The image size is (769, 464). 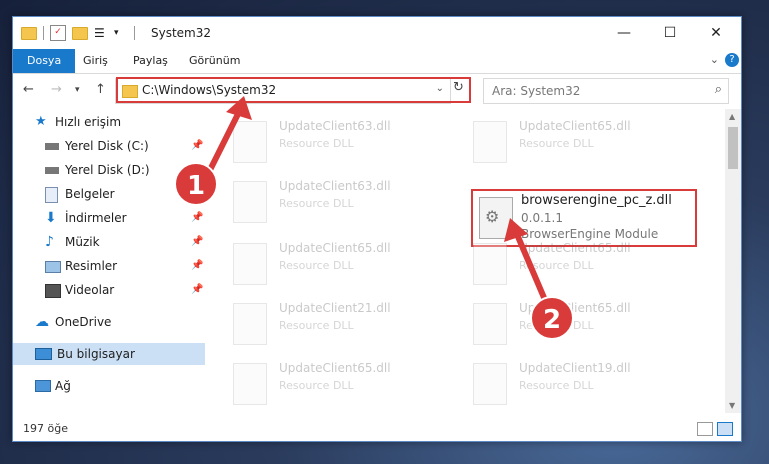 What do you see at coordinates (733, 148) in the screenshot?
I see `scroll-thumb` at bounding box center [733, 148].